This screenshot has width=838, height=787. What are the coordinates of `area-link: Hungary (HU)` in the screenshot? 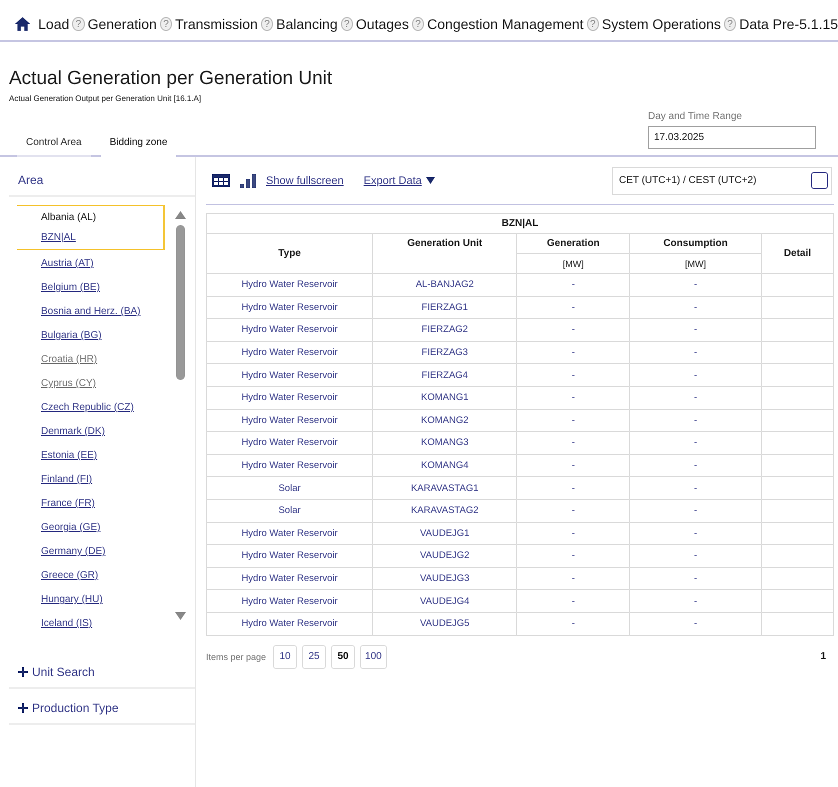 It's located at (107, 599).